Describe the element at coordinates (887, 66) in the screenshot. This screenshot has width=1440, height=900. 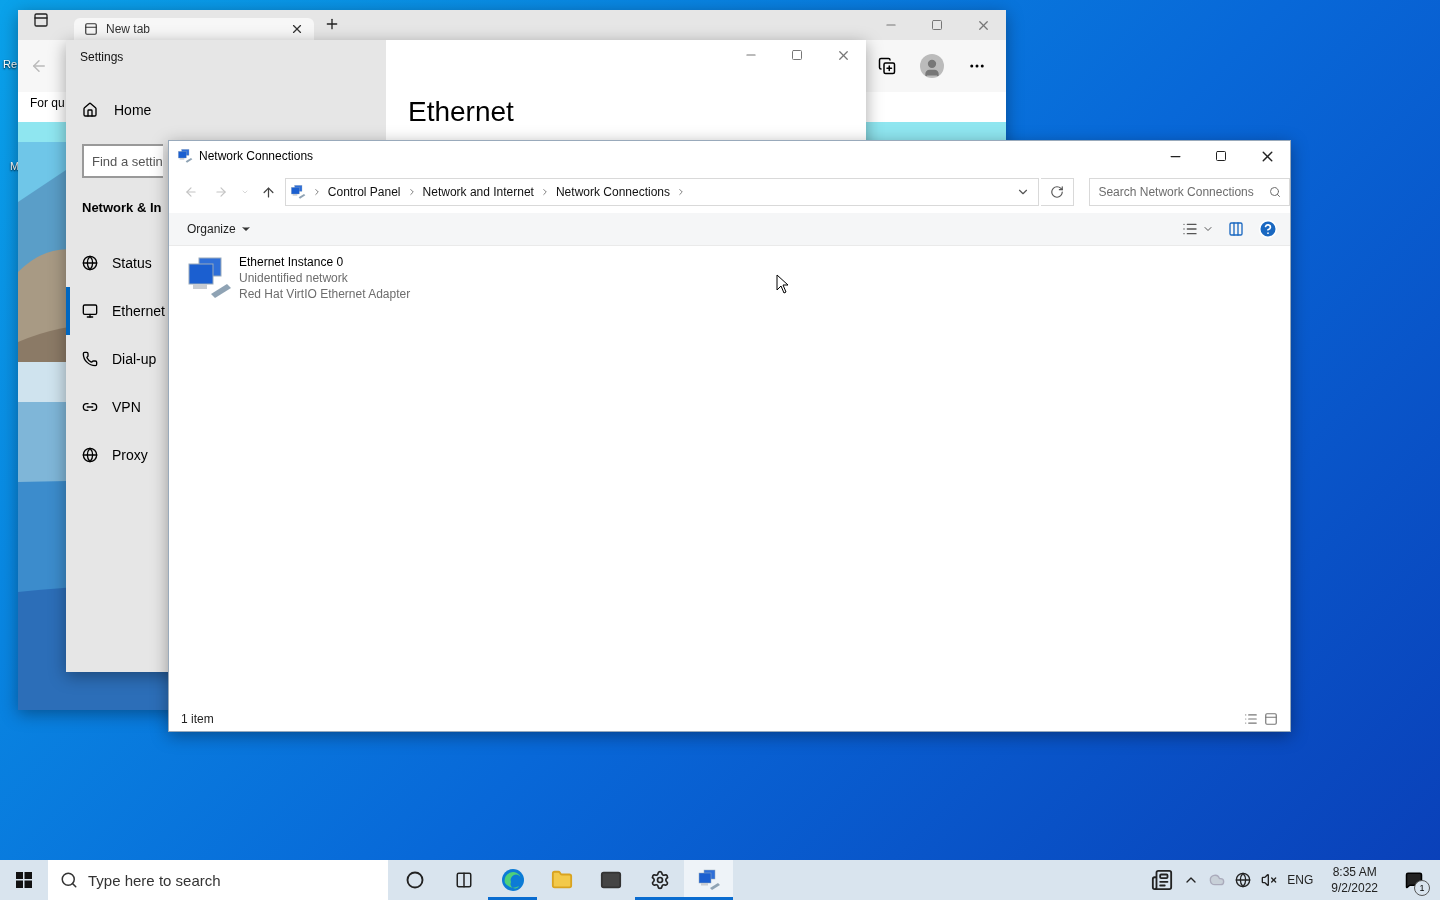
I see `collections-icon` at that location.